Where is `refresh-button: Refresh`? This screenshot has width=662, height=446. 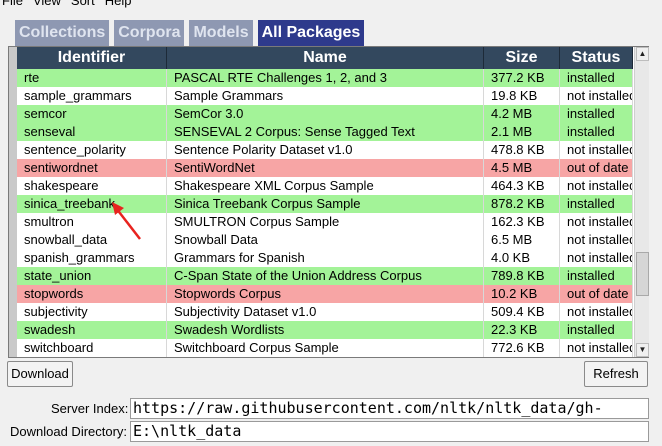
refresh-button: Refresh is located at coordinates (616, 374).